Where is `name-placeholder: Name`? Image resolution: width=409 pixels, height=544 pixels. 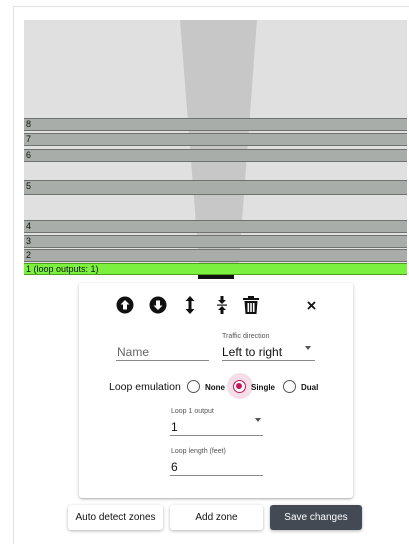
name-placeholder: Name is located at coordinates (133, 352).